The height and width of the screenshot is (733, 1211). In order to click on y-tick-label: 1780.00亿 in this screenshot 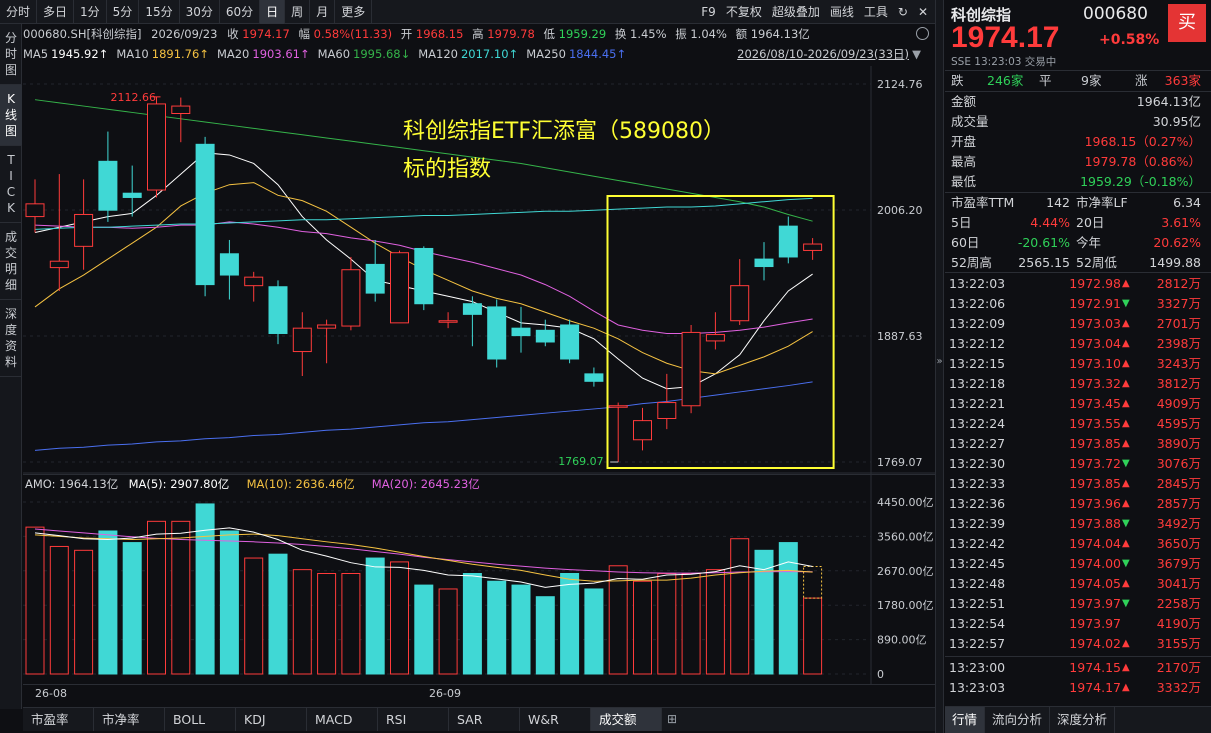, I will do `click(905, 605)`.